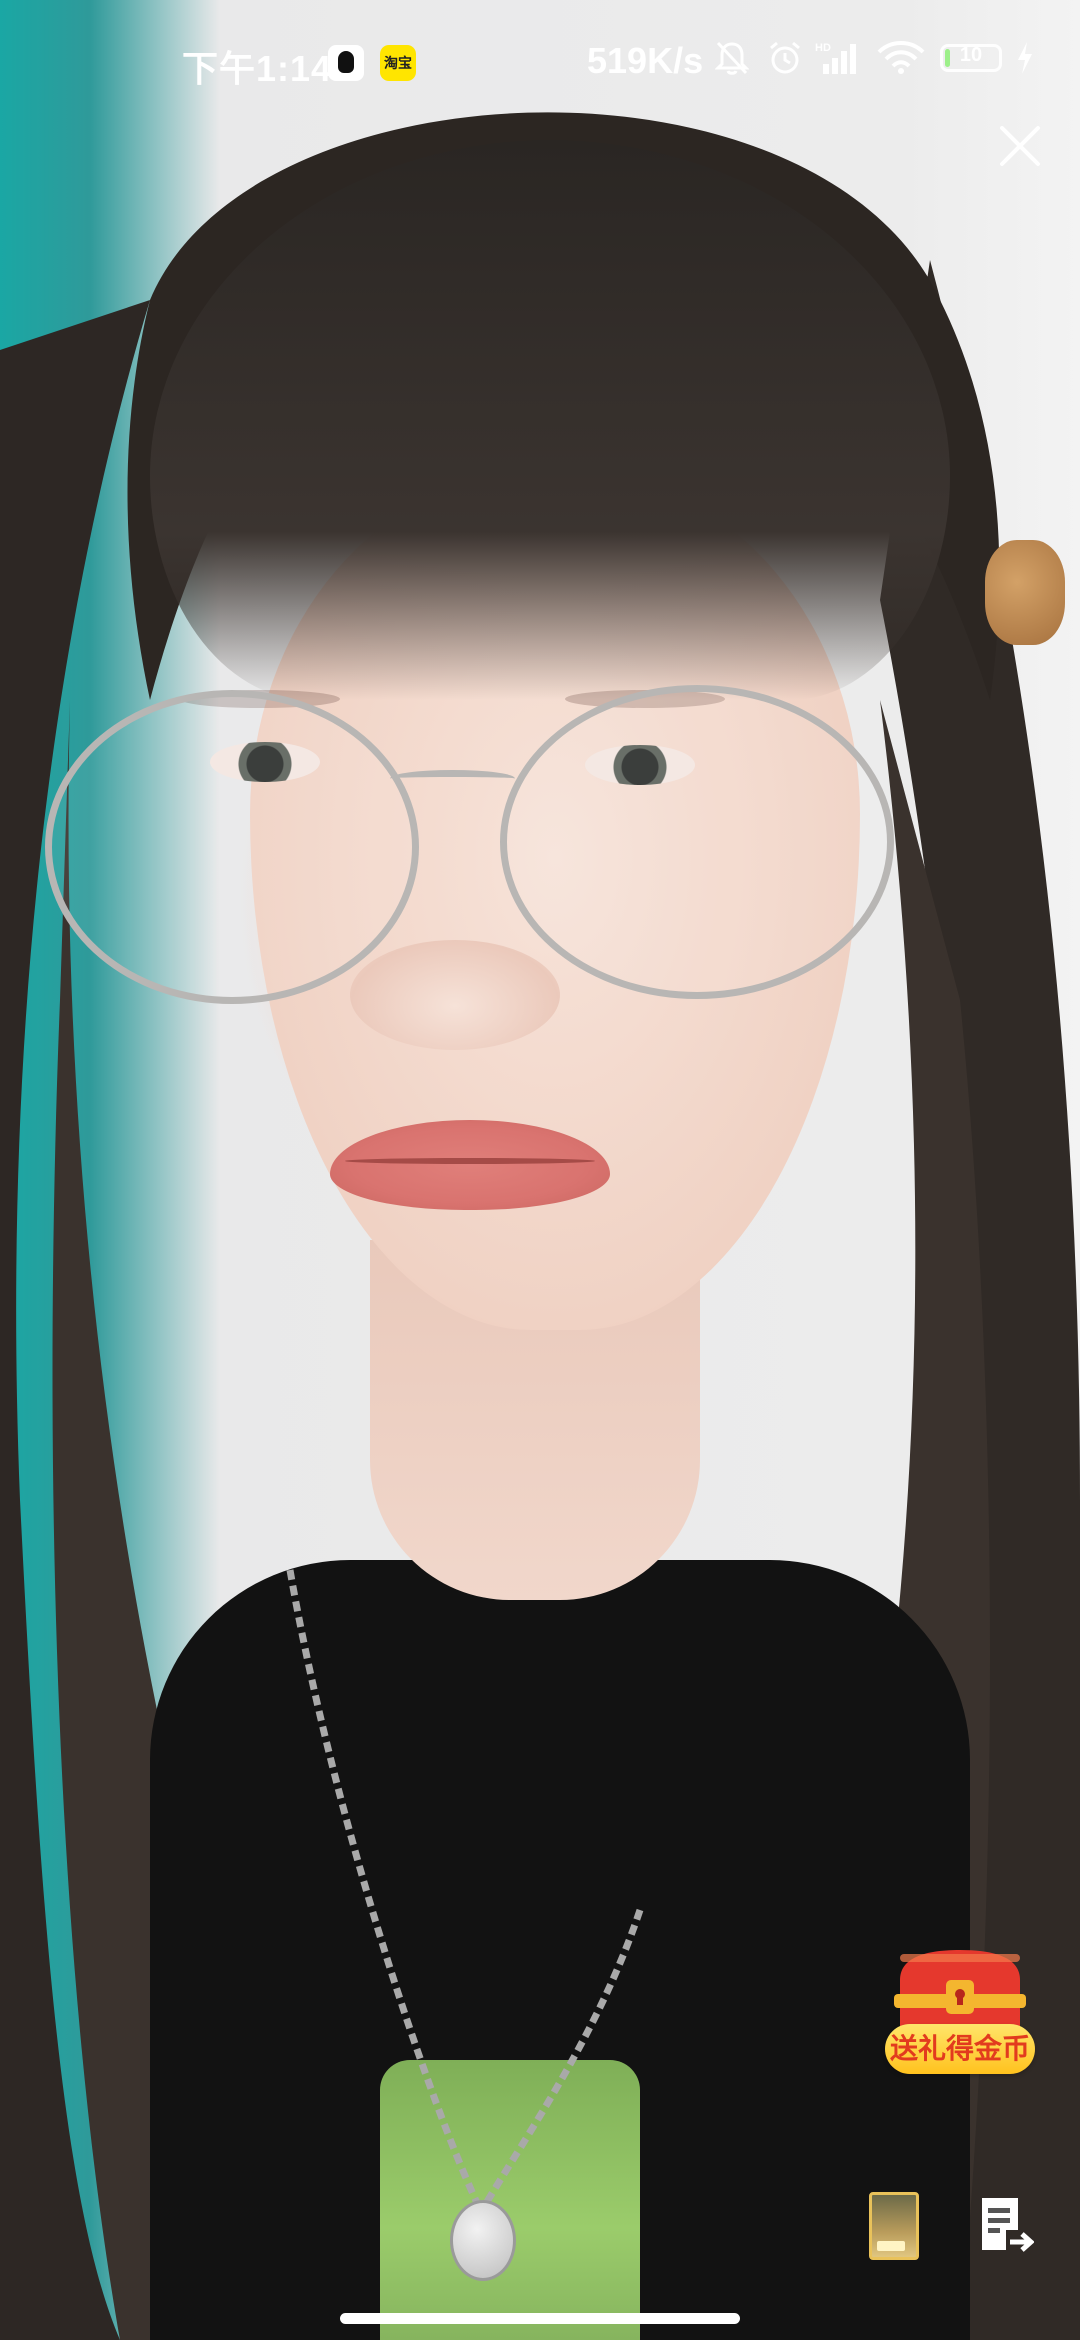 This screenshot has width=1080, height=2340. Describe the element at coordinates (540, 2318) in the screenshot. I see `home-indicator` at that location.